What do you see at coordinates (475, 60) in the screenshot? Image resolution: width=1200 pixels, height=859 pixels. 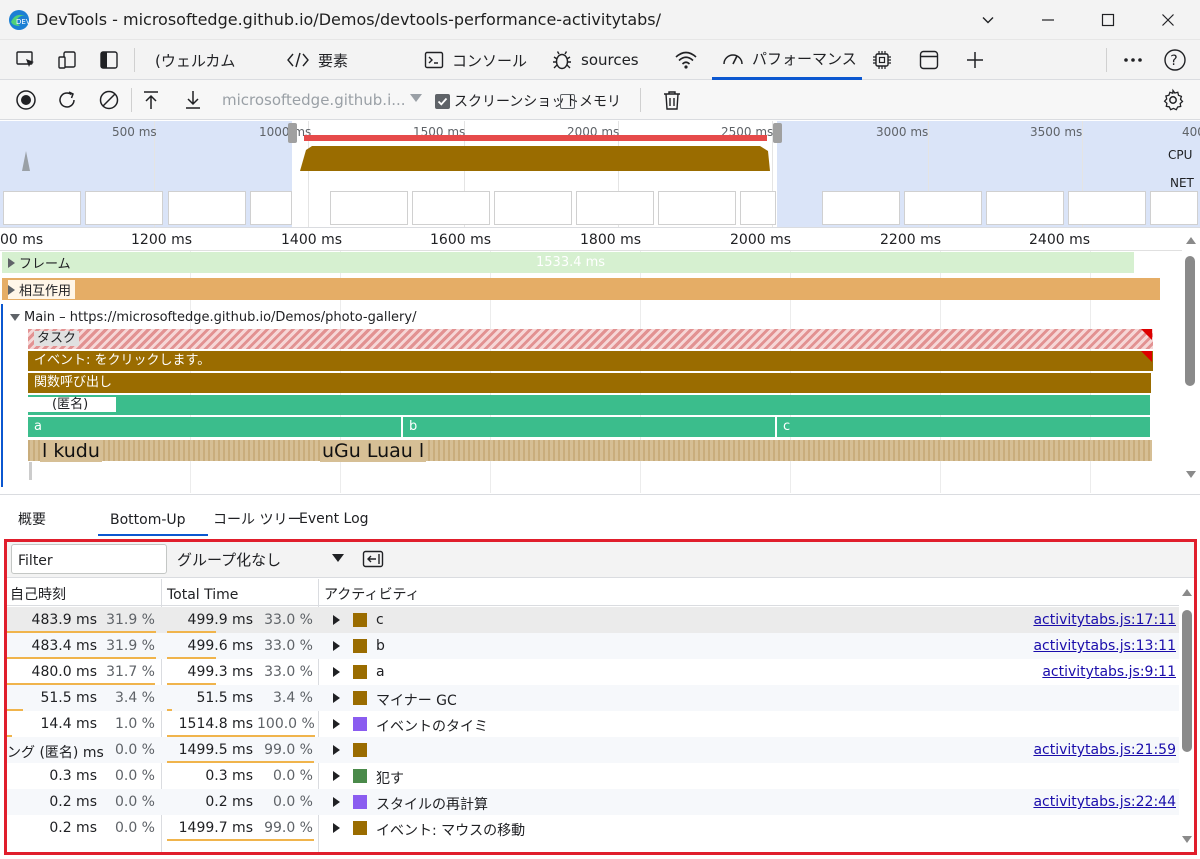 I see `tab-console: コンソール` at bounding box center [475, 60].